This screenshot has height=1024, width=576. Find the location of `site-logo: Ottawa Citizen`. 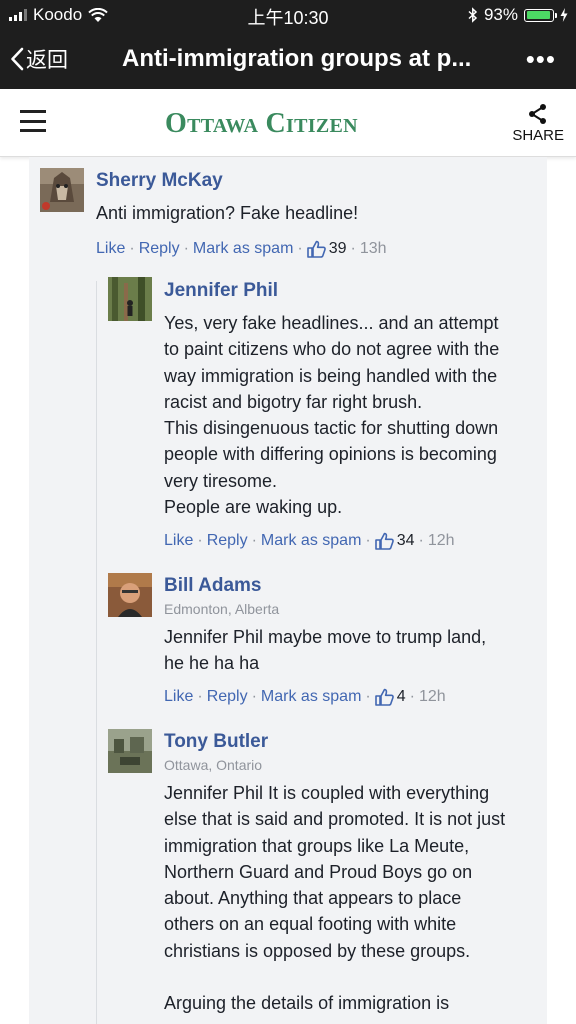

site-logo: Ottawa Citizen is located at coordinates (261, 124).